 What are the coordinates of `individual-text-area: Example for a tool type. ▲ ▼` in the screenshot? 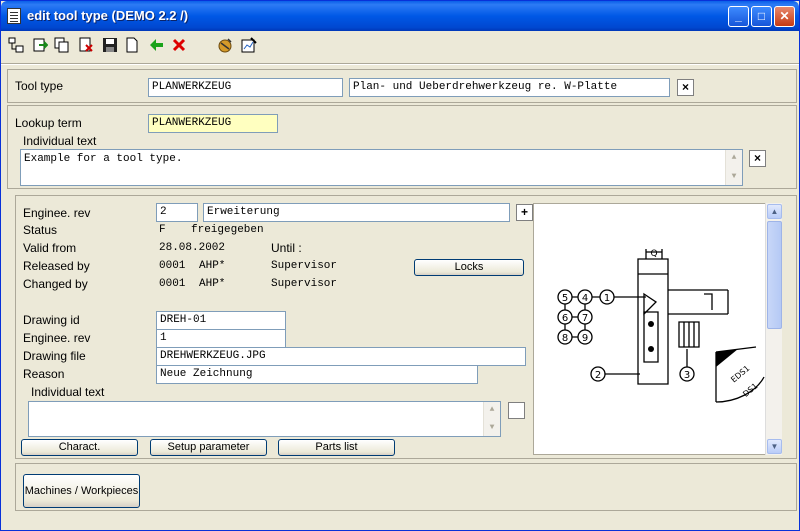 It's located at (381, 167).